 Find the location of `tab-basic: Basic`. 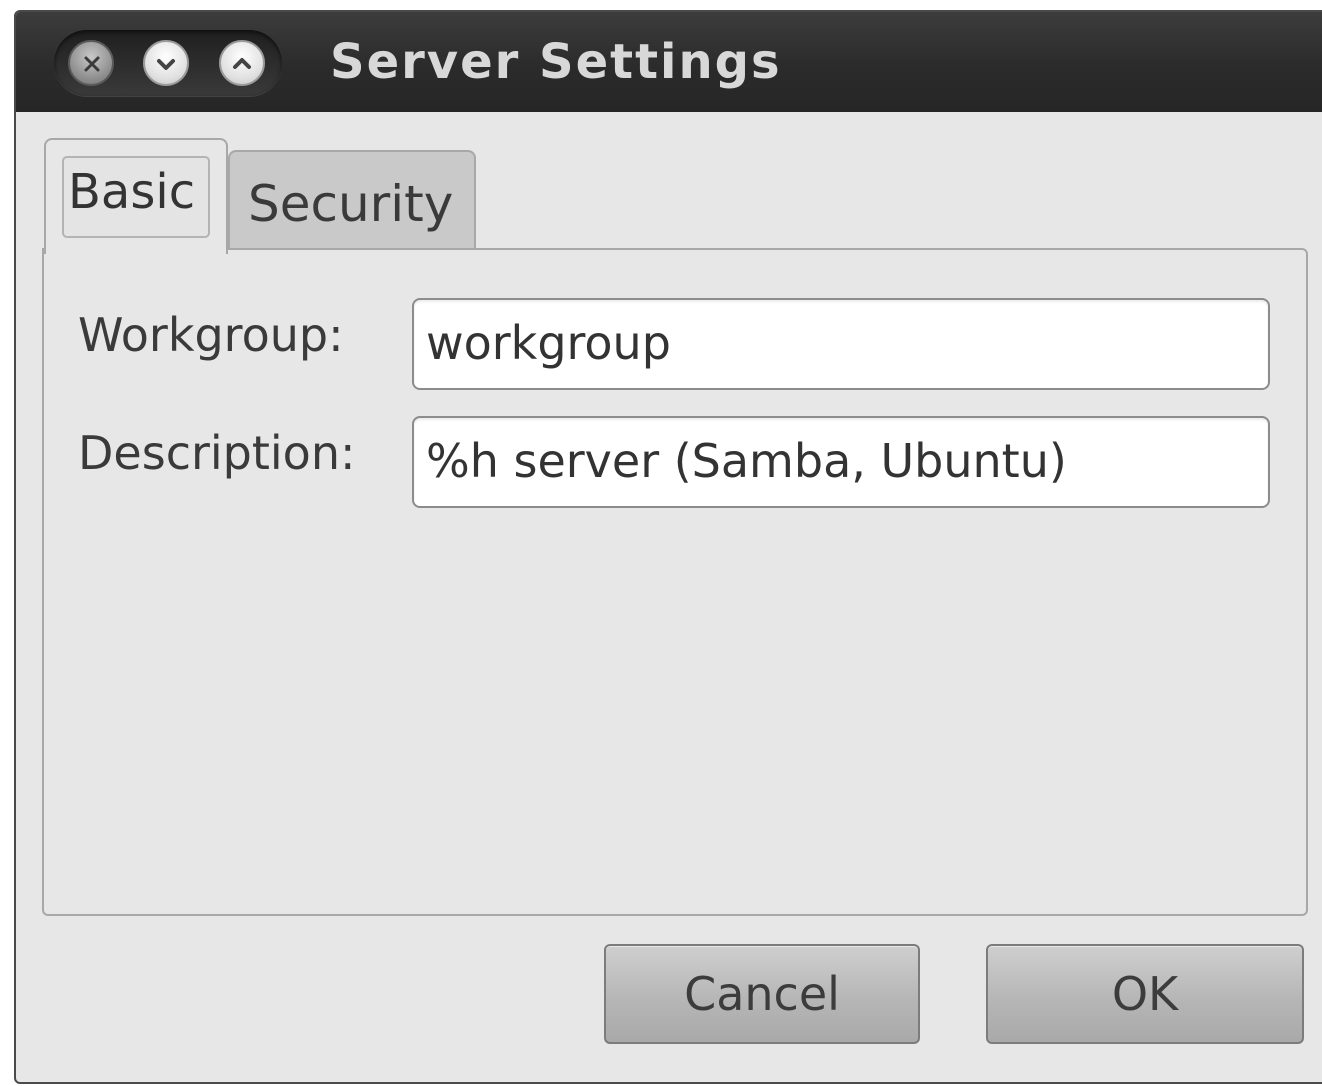

tab-basic: Basic is located at coordinates (136, 196).